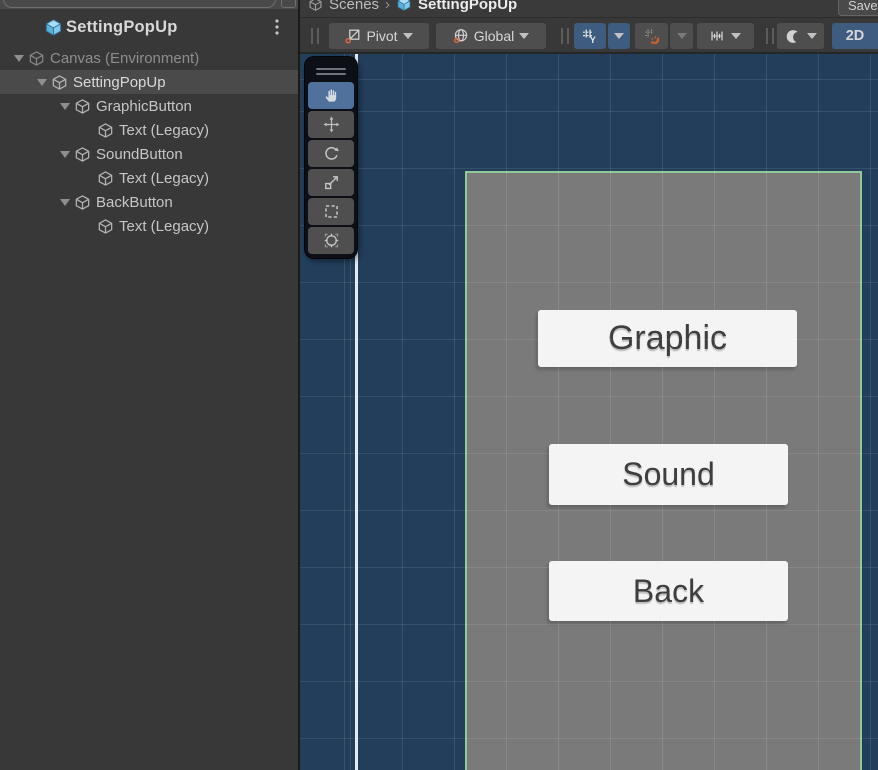 The height and width of the screenshot is (770, 878). What do you see at coordinates (460, 36) in the screenshot?
I see `globe-icon` at bounding box center [460, 36].